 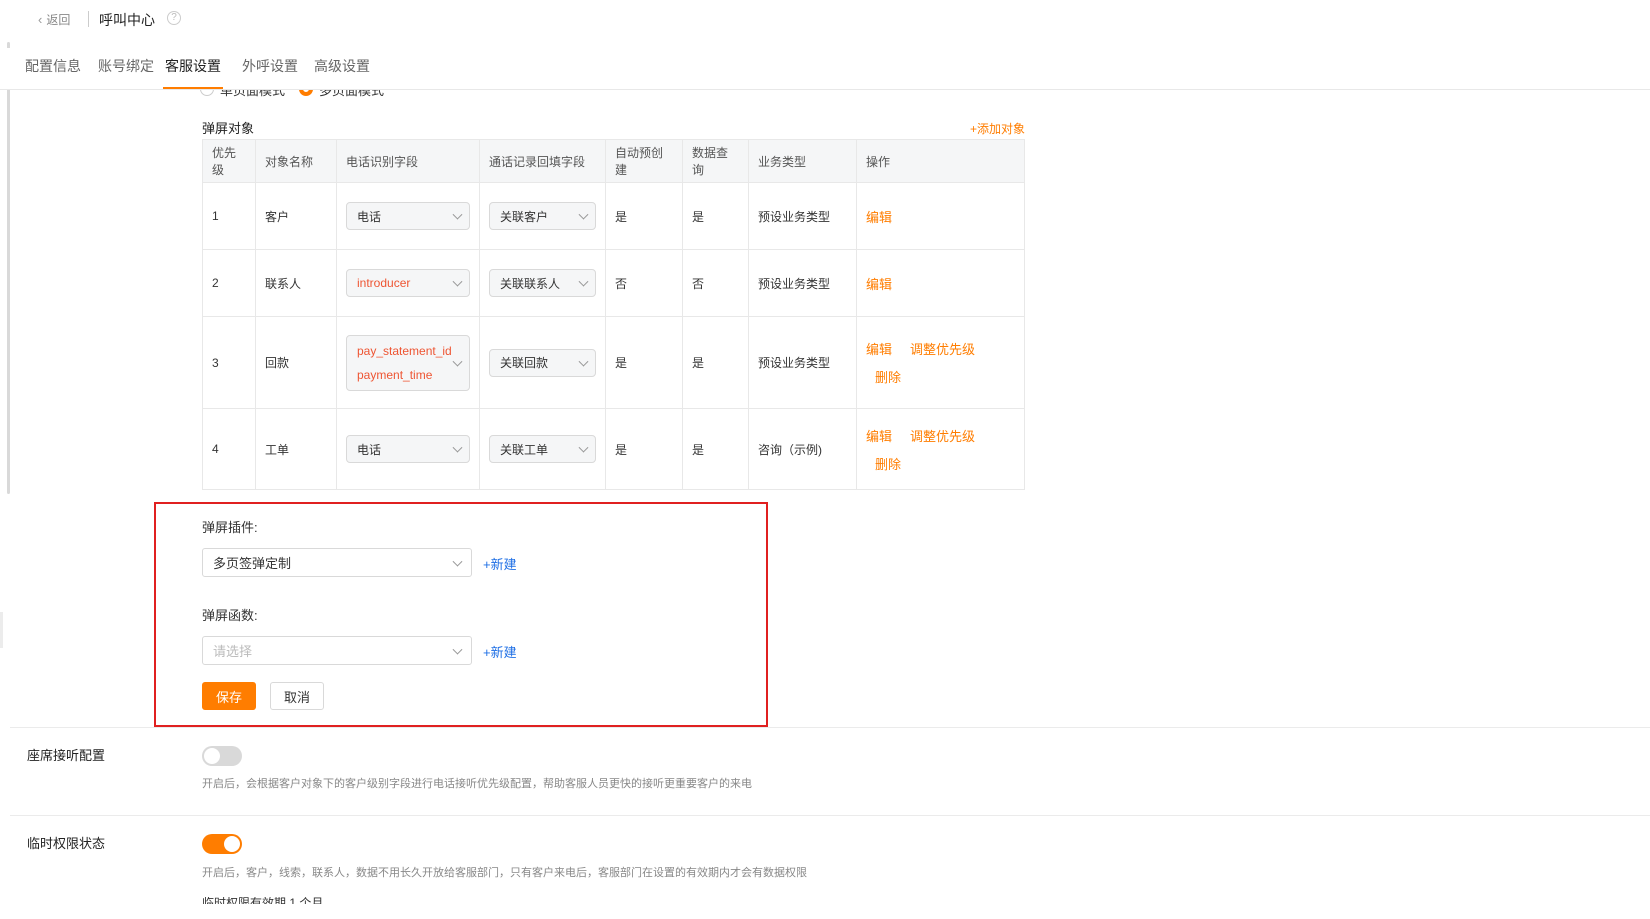 I want to click on new-function-link: +新建, so click(x=500, y=651).